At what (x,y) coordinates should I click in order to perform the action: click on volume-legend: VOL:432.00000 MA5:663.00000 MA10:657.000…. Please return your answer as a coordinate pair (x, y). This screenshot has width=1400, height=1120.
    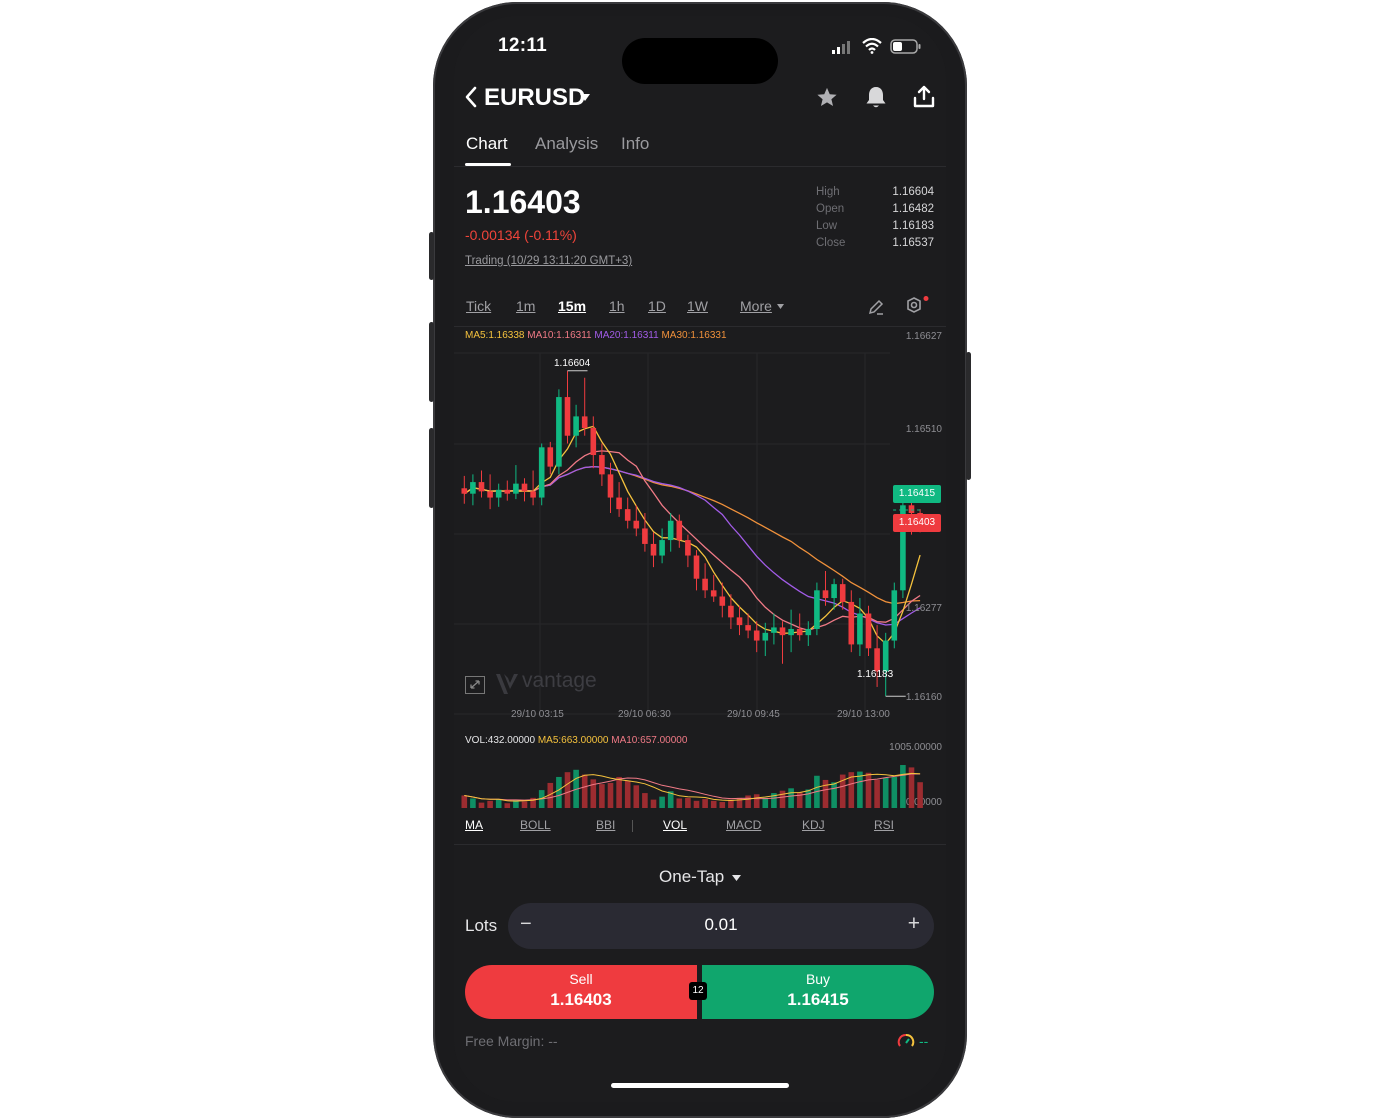
    Looking at the image, I should click on (576, 740).